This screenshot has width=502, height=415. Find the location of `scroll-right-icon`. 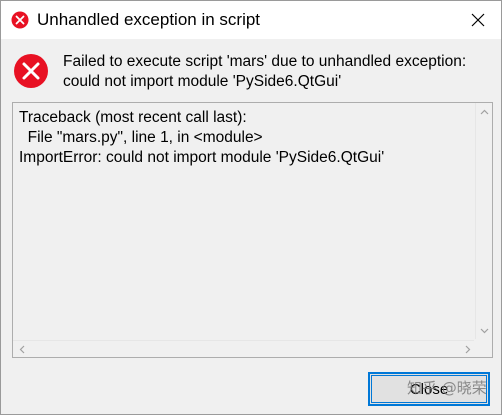

scroll-right-icon is located at coordinates (468, 349).